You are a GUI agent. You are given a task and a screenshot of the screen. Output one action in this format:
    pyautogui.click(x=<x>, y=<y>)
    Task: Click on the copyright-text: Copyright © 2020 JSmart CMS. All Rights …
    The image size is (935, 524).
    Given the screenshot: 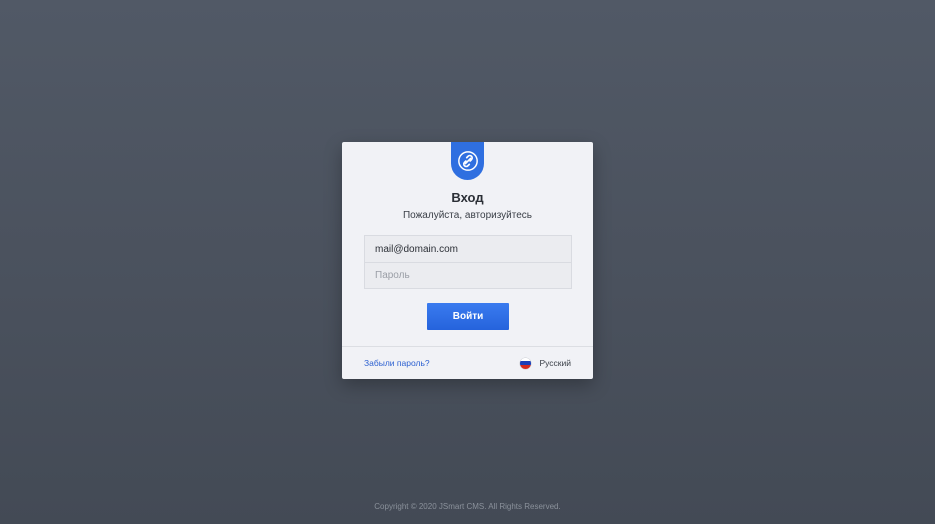 What is the action you would take?
    pyautogui.click(x=467, y=506)
    